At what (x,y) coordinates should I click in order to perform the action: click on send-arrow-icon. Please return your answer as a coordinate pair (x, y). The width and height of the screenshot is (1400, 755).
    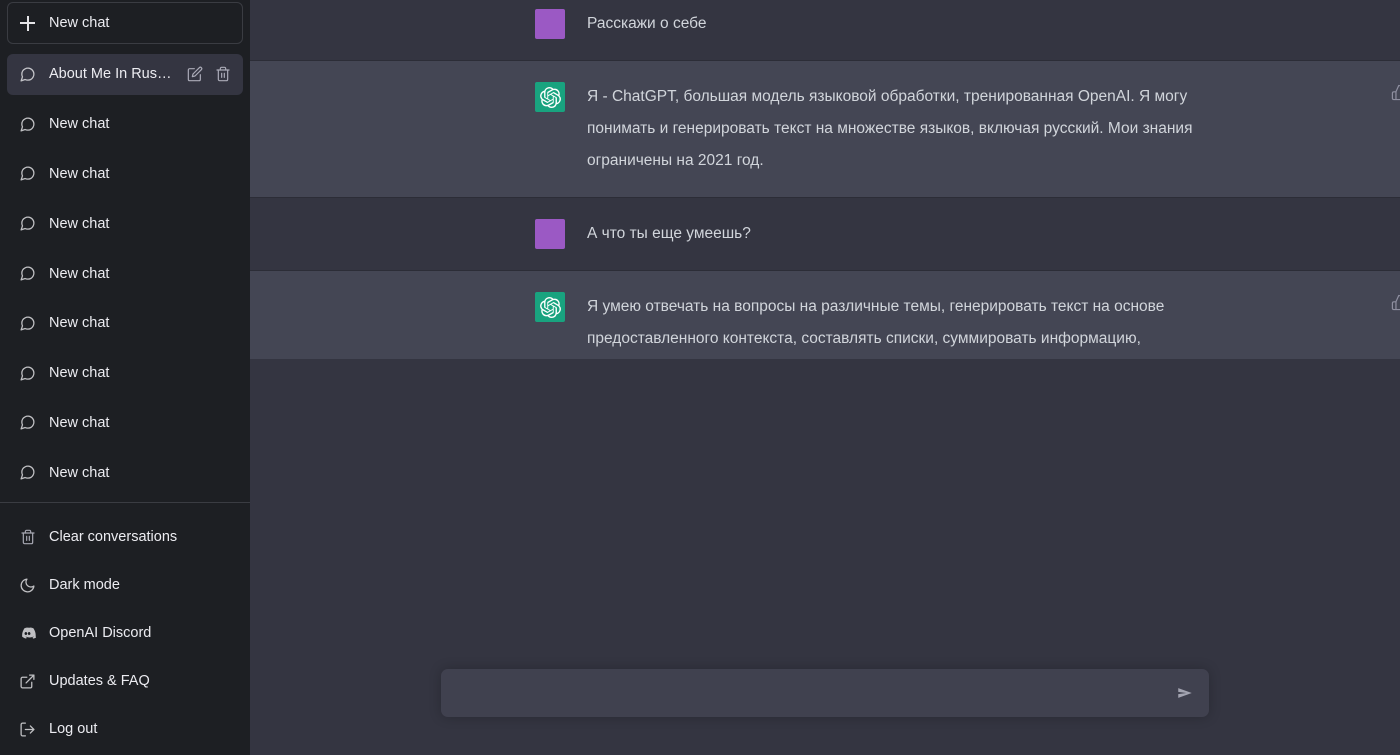
    Looking at the image, I should click on (1185, 693).